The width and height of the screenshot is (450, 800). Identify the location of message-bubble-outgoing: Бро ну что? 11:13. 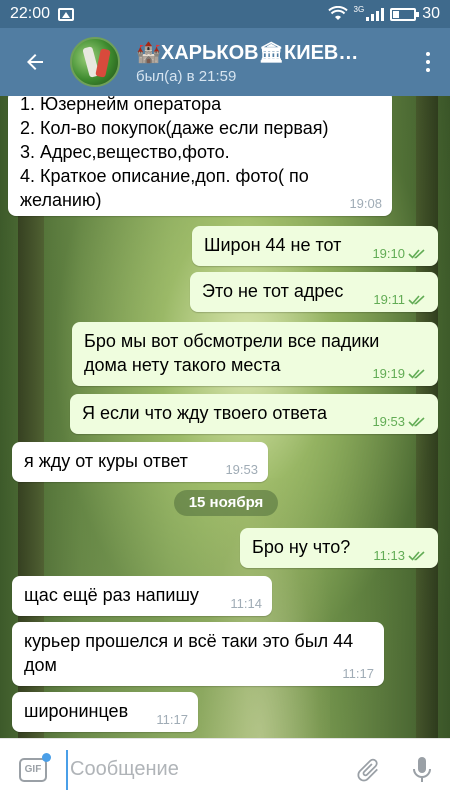
(339, 548).